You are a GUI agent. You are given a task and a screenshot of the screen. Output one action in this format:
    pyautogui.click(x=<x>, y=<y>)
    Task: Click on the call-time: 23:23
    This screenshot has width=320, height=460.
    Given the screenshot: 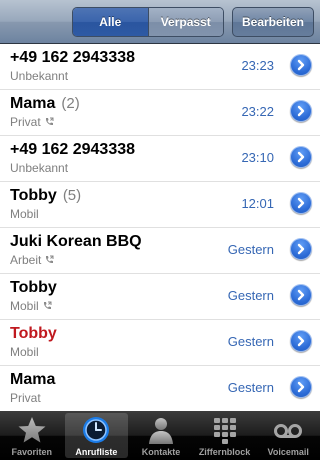 What is the action you would take?
    pyautogui.click(x=257, y=65)
    